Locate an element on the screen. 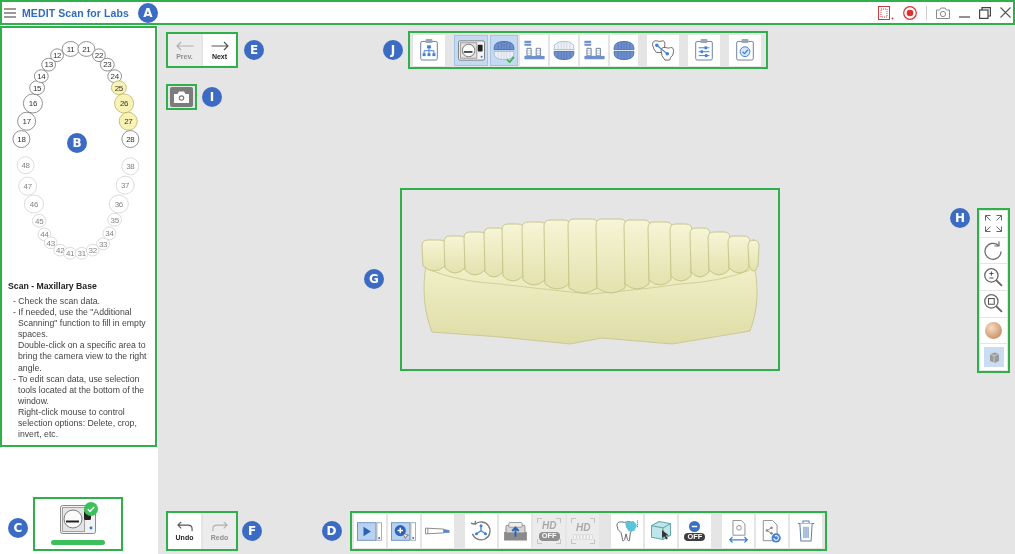 The image size is (1015, 554). menu-icon is located at coordinates (10, 12).